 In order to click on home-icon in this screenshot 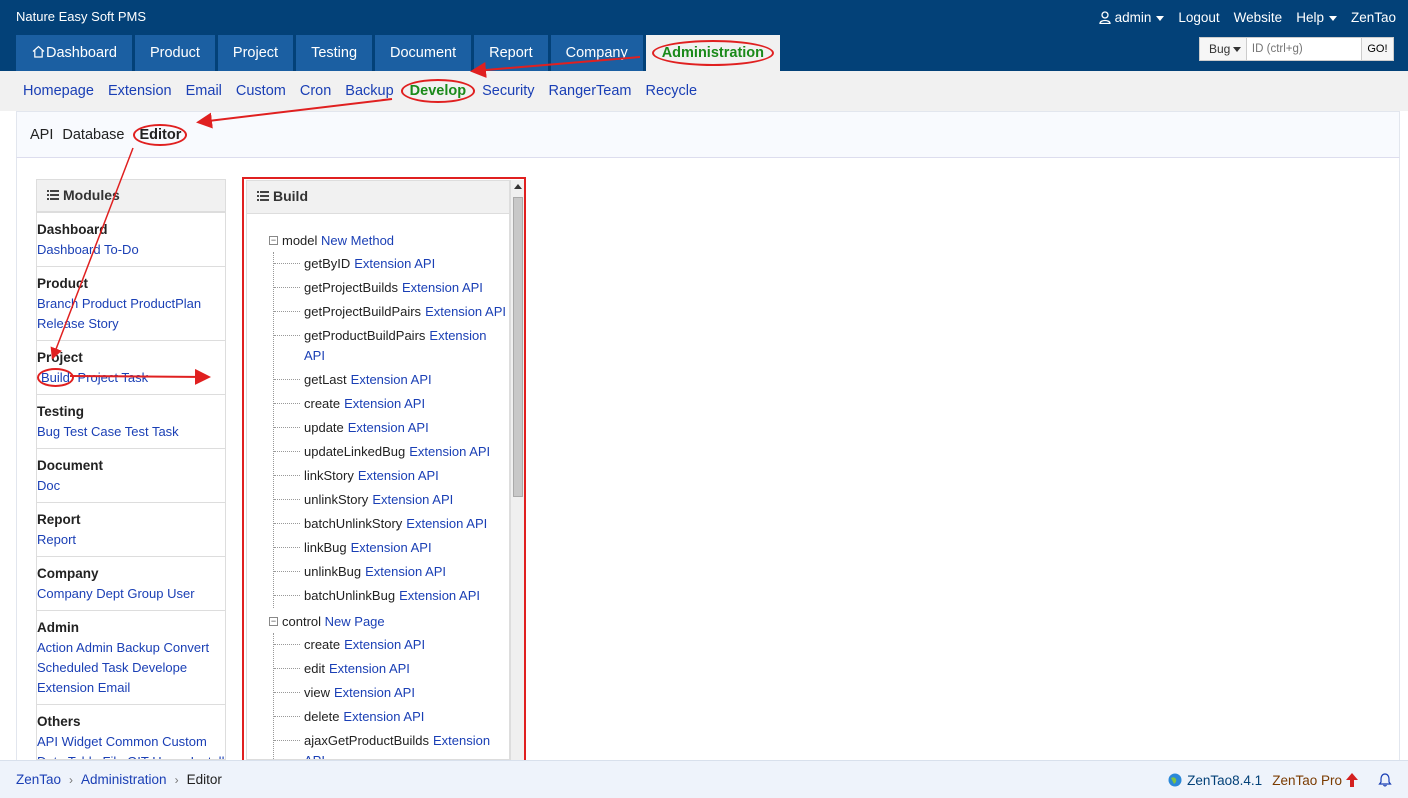, I will do `click(38, 51)`.